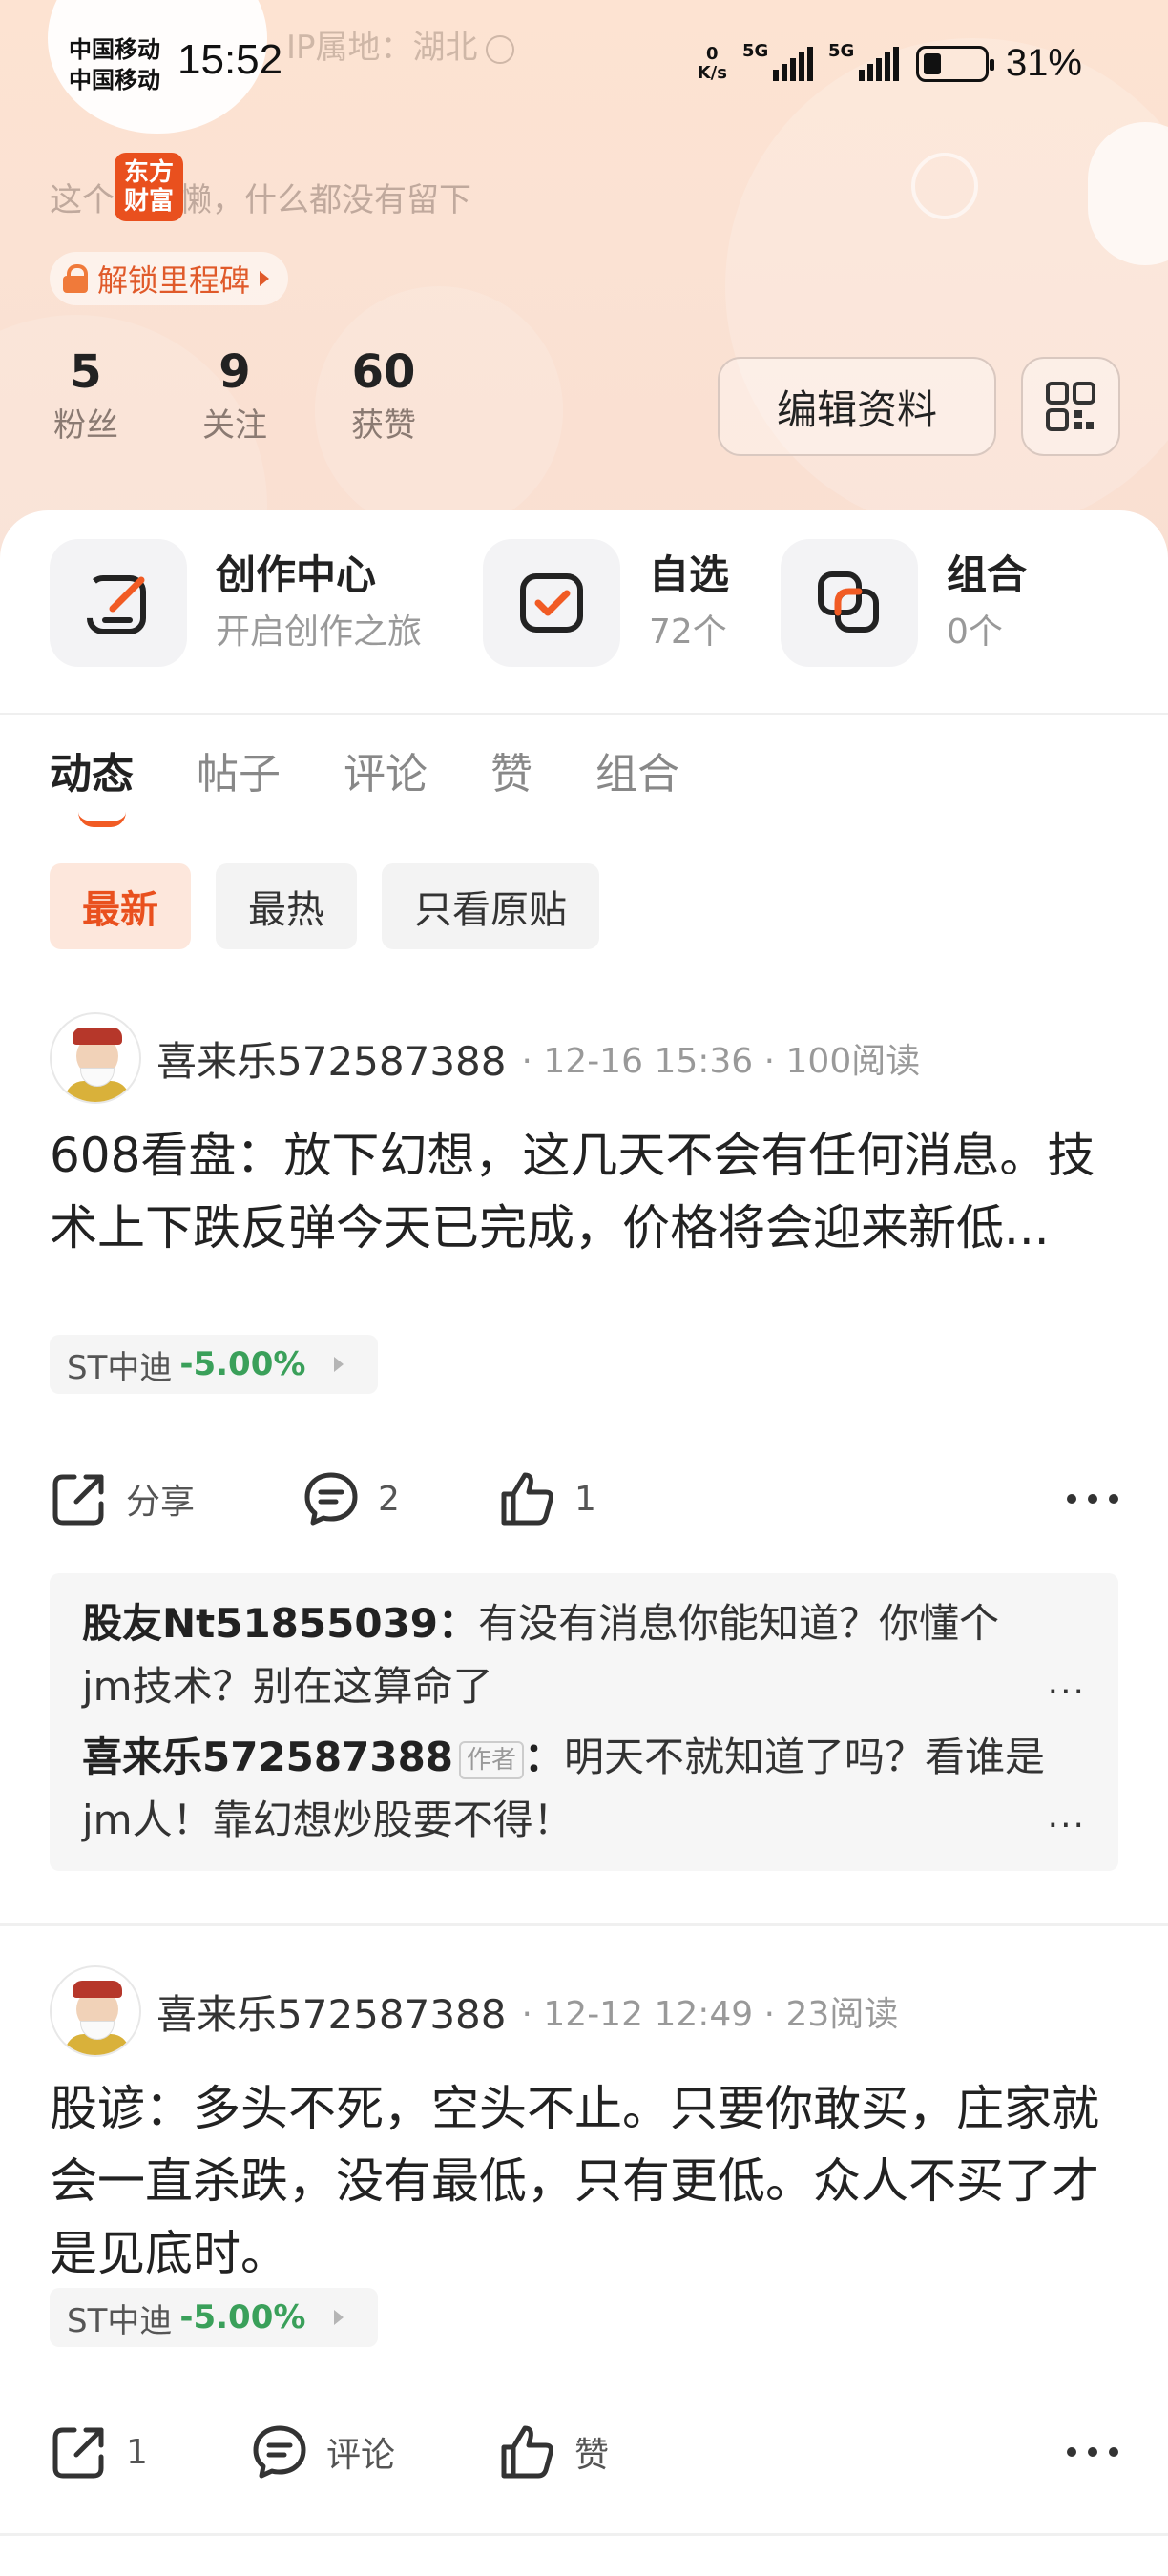  What do you see at coordinates (553, 2452) in the screenshot?
I see `like-button: 赞` at bounding box center [553, 2452].